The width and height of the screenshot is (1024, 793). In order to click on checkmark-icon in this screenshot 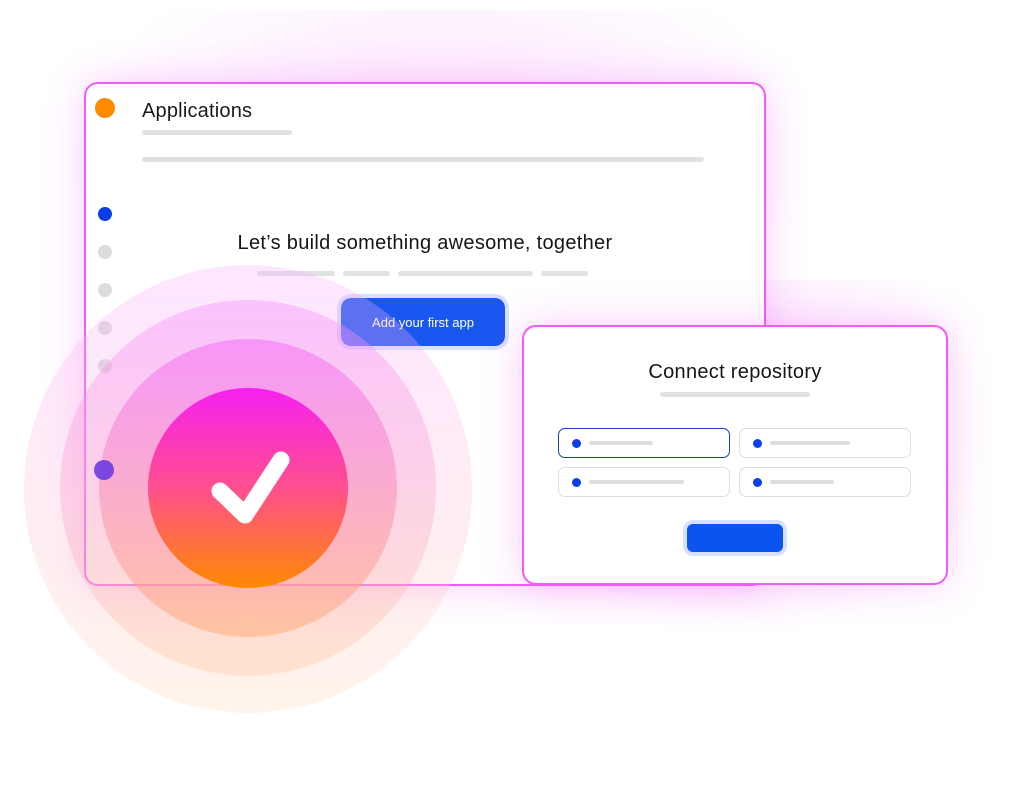, I will do `click(250, 487)`.